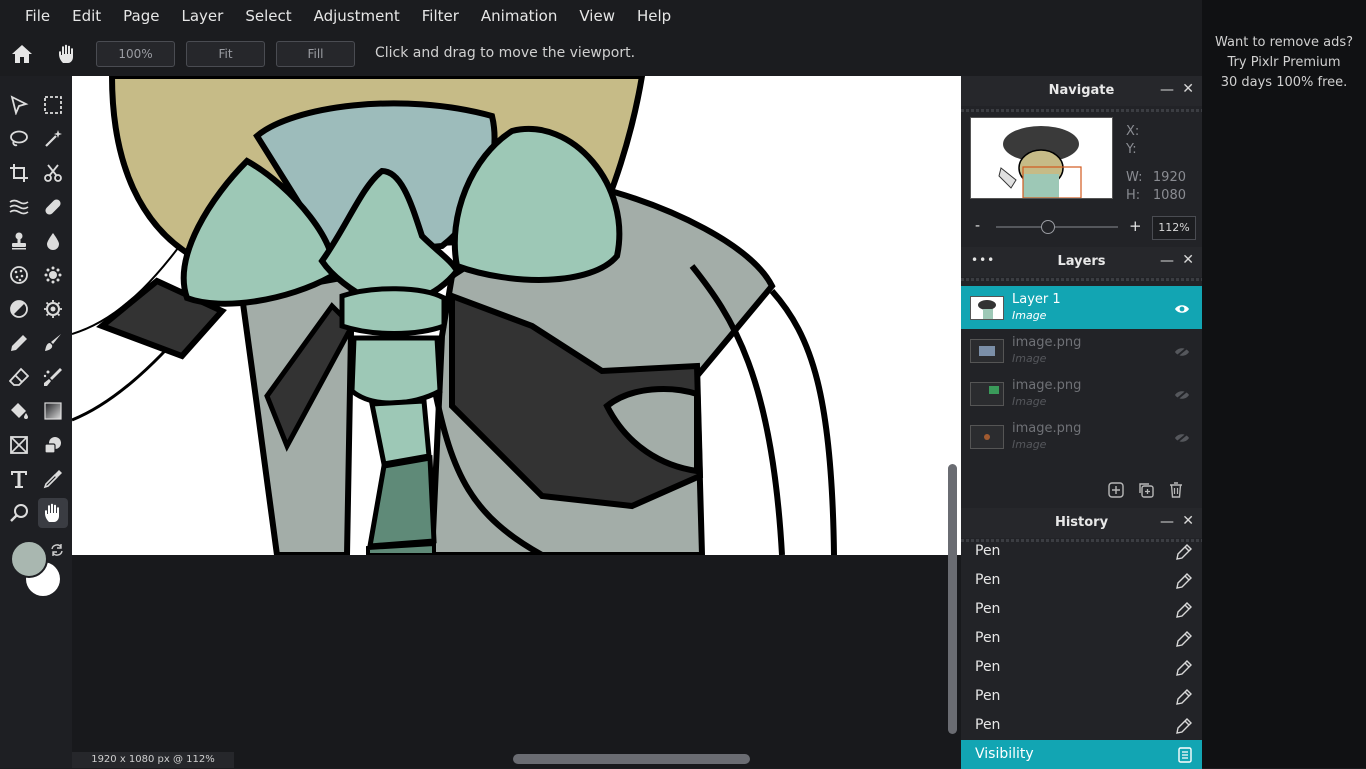 This screenshot has height=769, width=1366. I want to click on heal-icon, so click(53, 207).